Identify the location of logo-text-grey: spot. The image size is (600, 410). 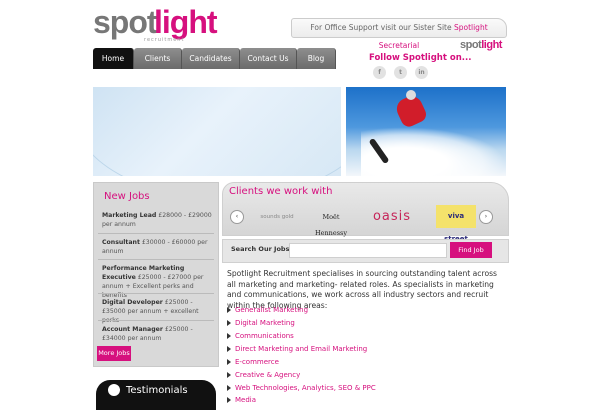
(125, 22).